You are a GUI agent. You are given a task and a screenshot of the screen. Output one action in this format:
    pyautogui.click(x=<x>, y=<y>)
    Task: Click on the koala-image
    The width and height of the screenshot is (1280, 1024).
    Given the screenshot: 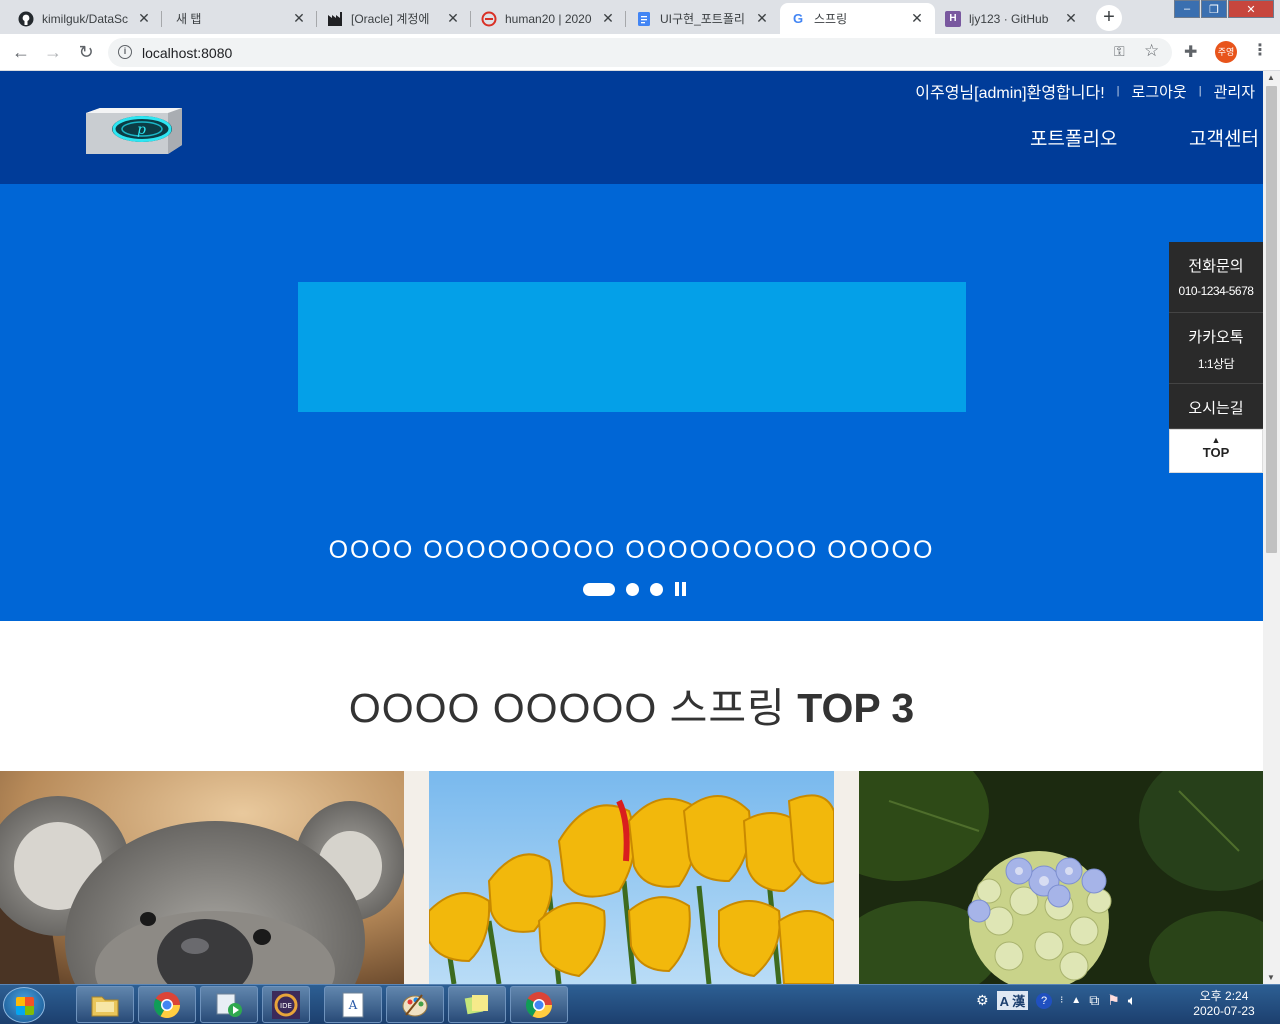 What is the action you would take?
    pyautogui.click(x=202, y=877)
    